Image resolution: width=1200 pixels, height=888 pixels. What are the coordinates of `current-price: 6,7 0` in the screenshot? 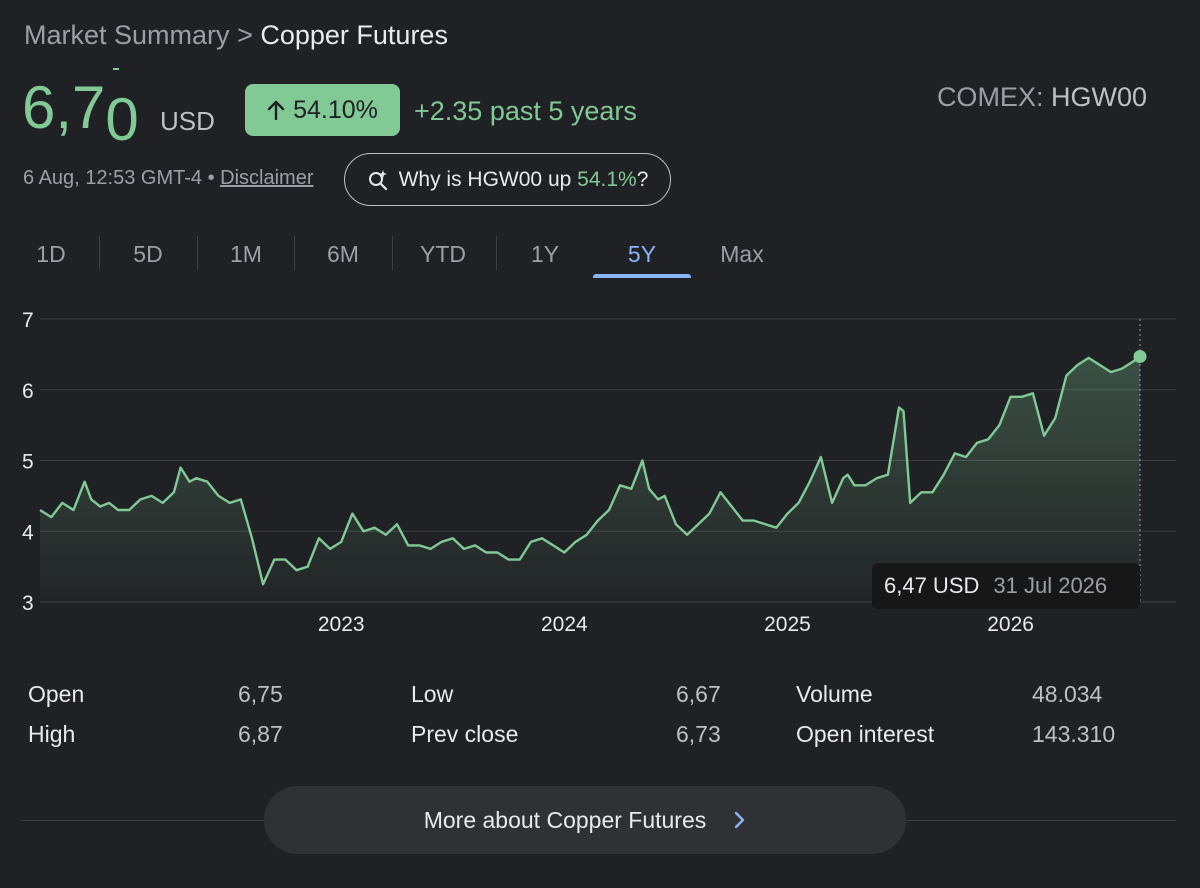 It's located at (80, 112).